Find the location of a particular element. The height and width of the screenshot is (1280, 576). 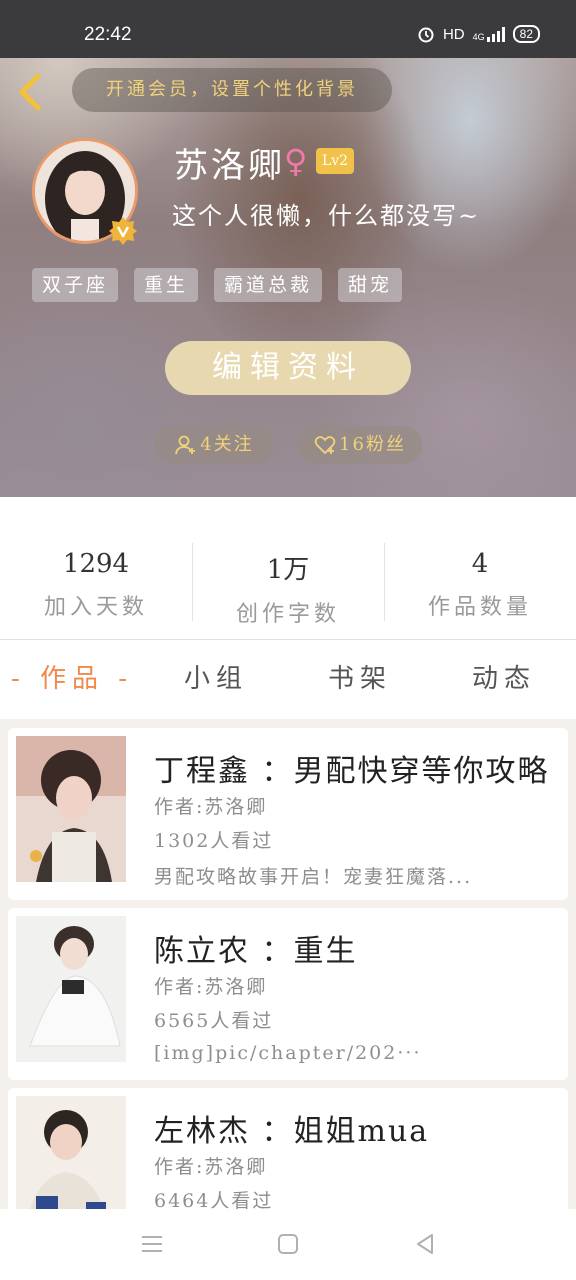

following-count: 4关注 is located at coordinates (227, 444).